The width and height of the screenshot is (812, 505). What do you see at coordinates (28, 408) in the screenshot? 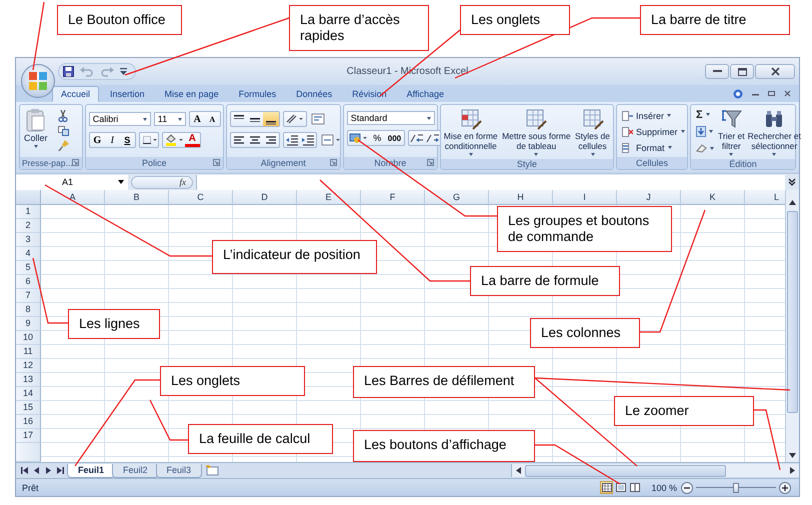
I see `row-header: 15` at bounding box center [28, 408].